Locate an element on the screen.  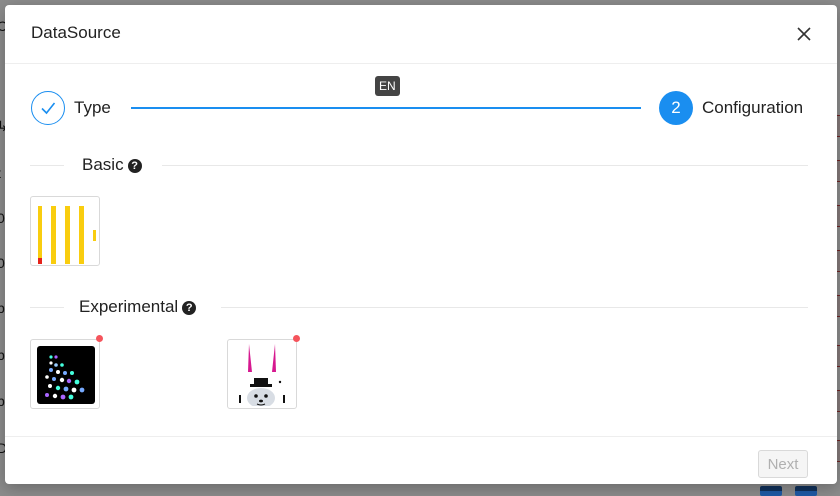
close-icon is located at coordinates (804, 34).